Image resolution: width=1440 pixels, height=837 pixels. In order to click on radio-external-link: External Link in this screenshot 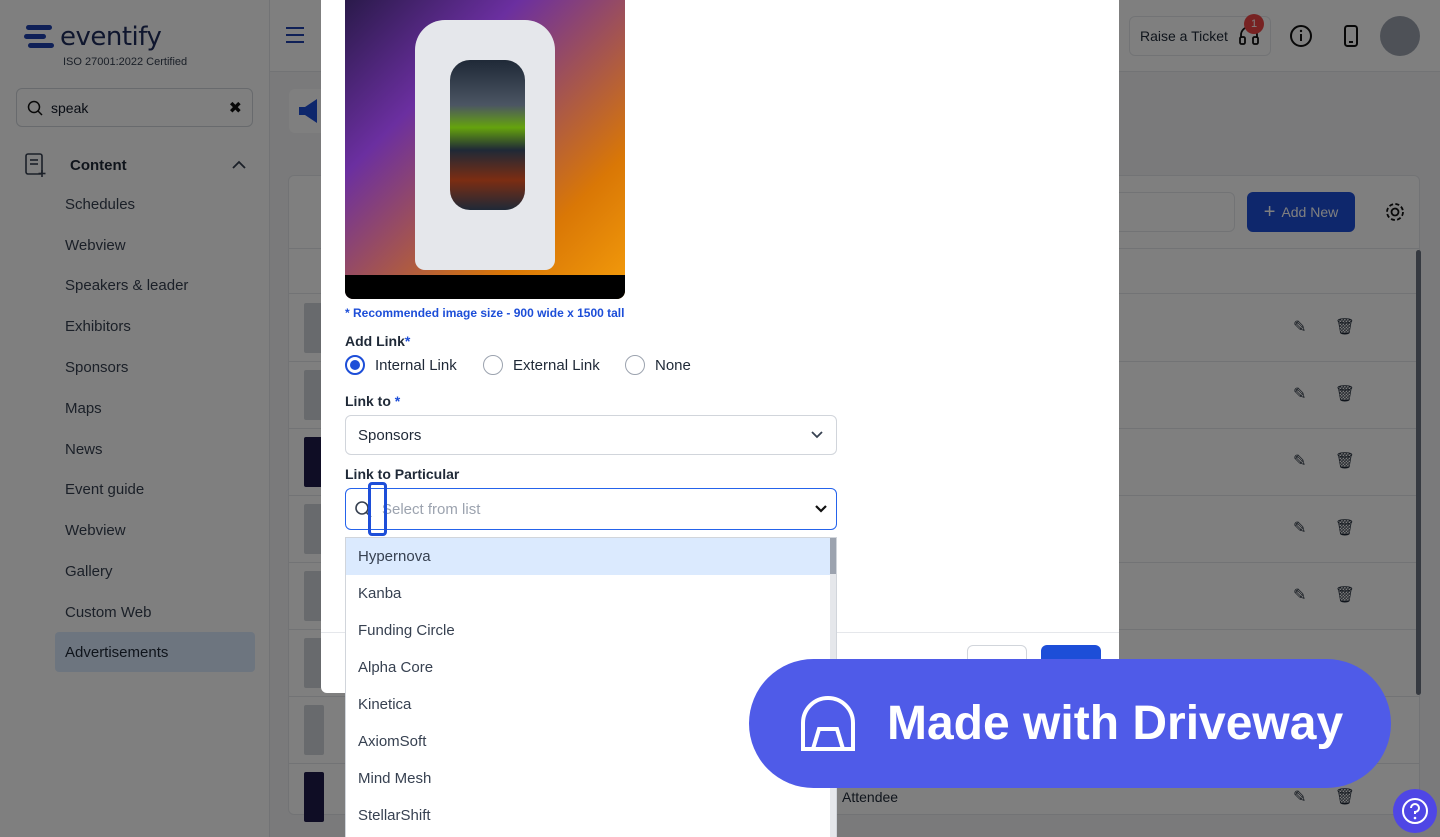, I will do `click(541, 365)`.